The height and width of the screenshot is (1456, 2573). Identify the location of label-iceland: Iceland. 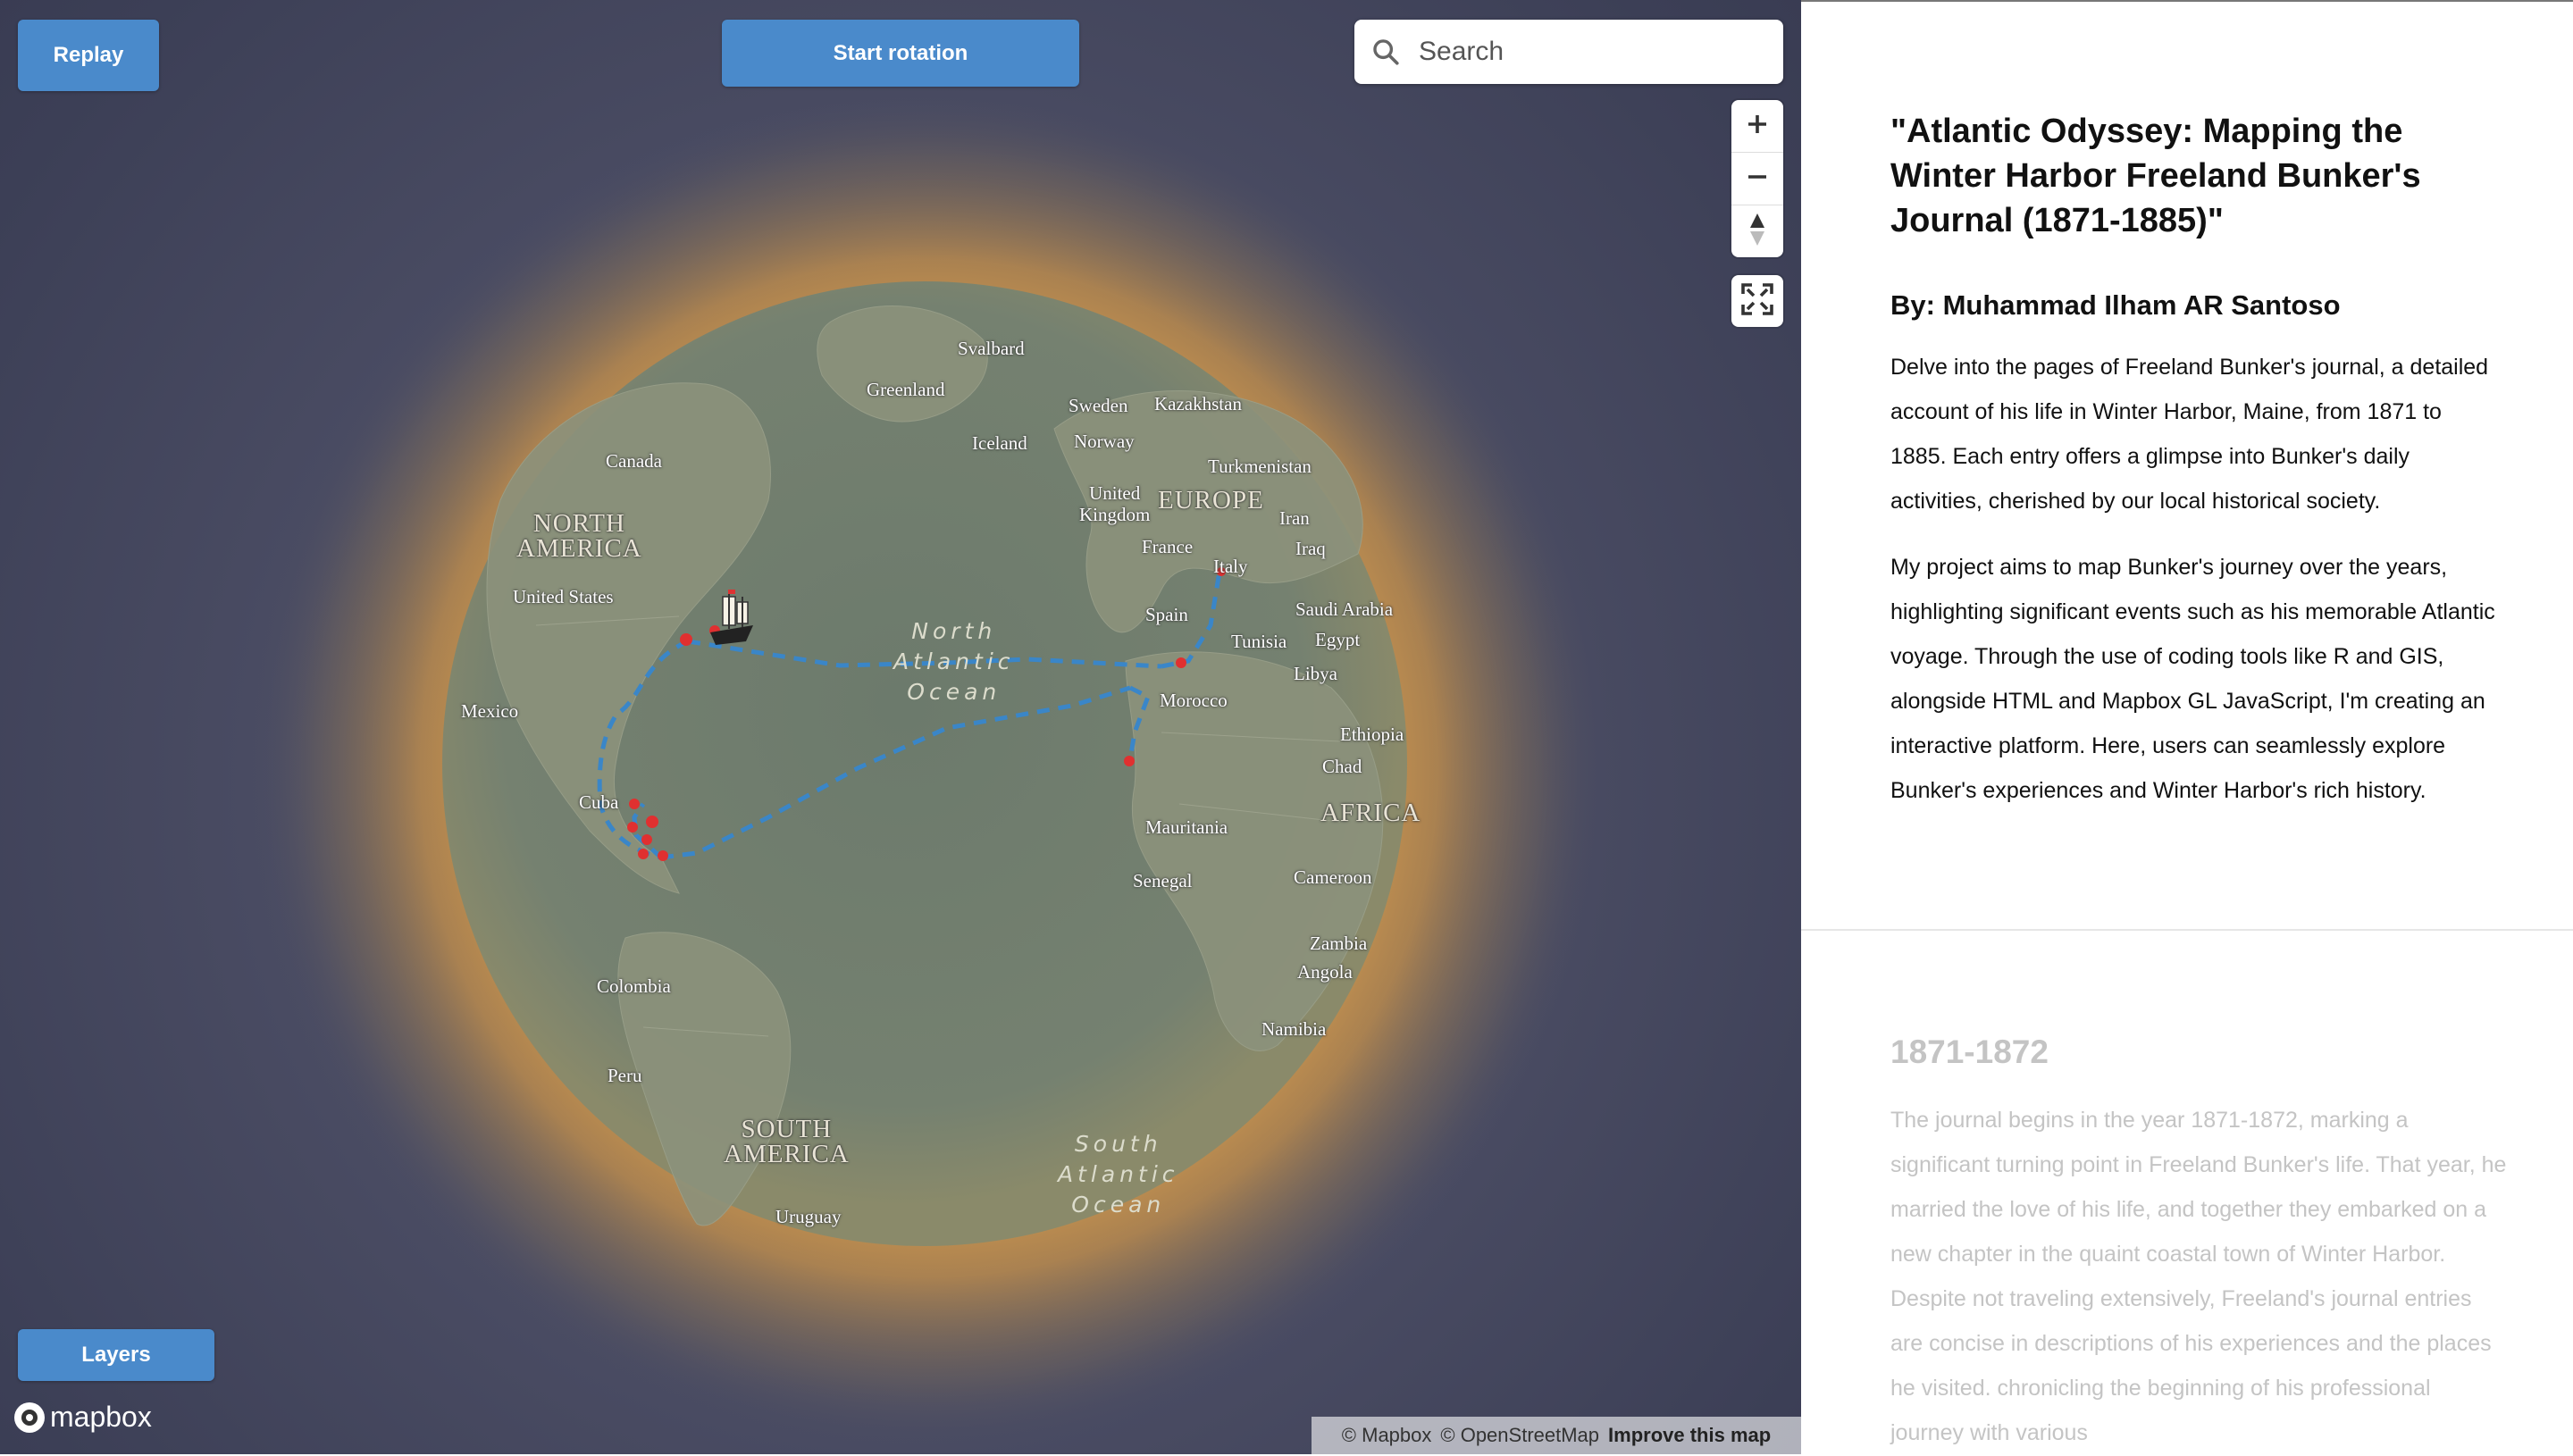
(1000, 443).